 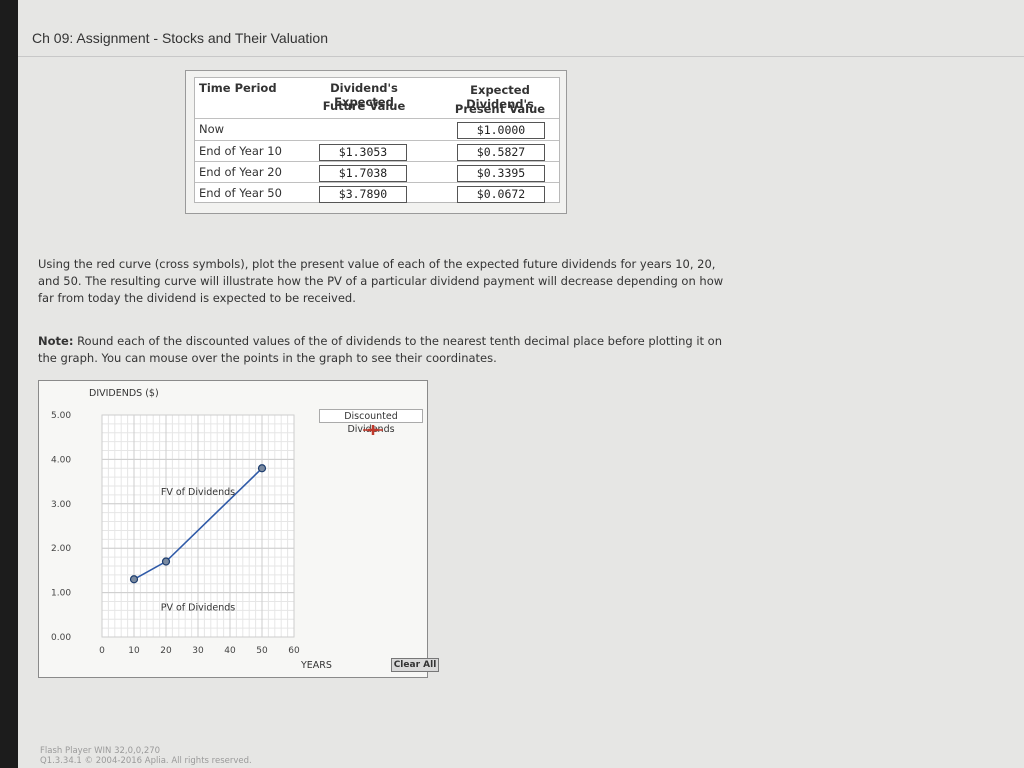 What do you see at coordinates (198, 651) in the screenshot?
I see `x-tick-label: 30` at bounding box center [198, 651].